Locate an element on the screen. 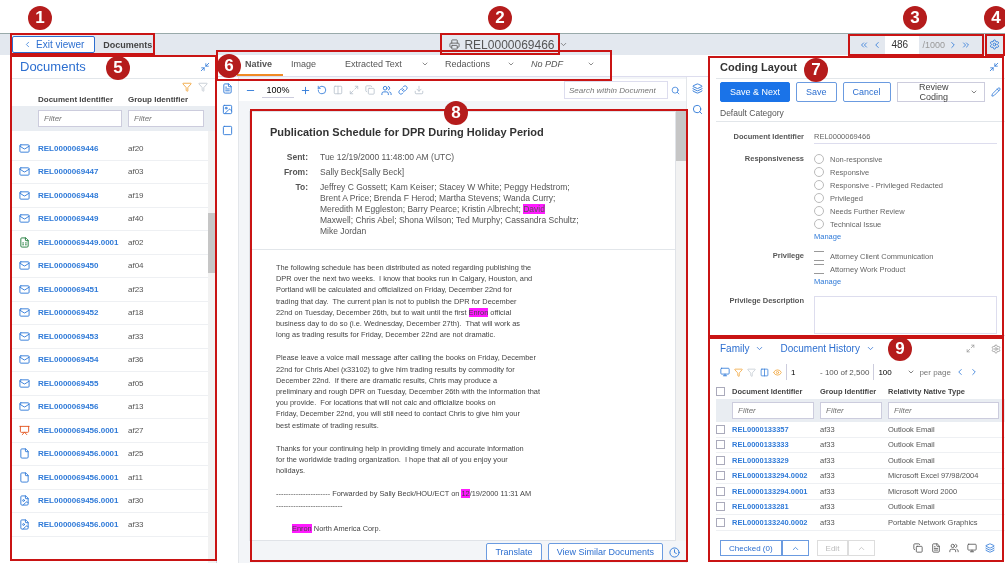 Image resolution: width=1005 pixels, height=563 pixels. document-link: REL0000069454 is located at coordinates (83, 360).